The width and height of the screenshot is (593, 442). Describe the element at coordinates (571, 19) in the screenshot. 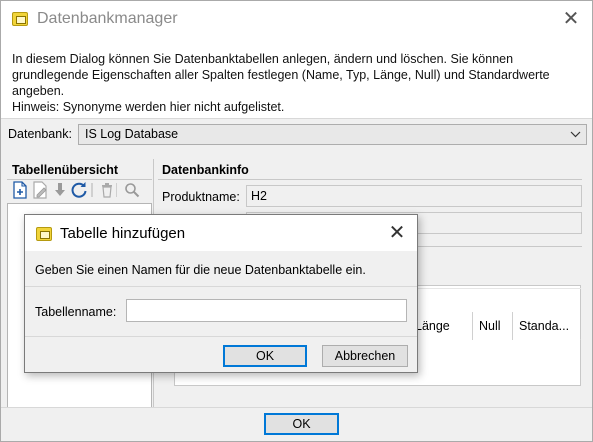

I see `window-close-icon: ✕` at that location.